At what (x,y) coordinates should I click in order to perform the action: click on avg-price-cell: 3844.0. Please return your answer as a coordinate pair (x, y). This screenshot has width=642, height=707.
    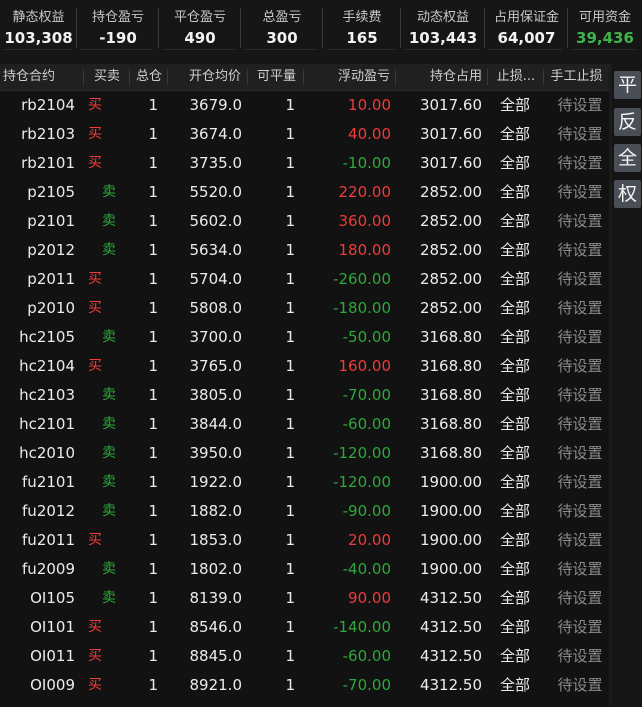
    Looking at the image, I should click on (216, 424).